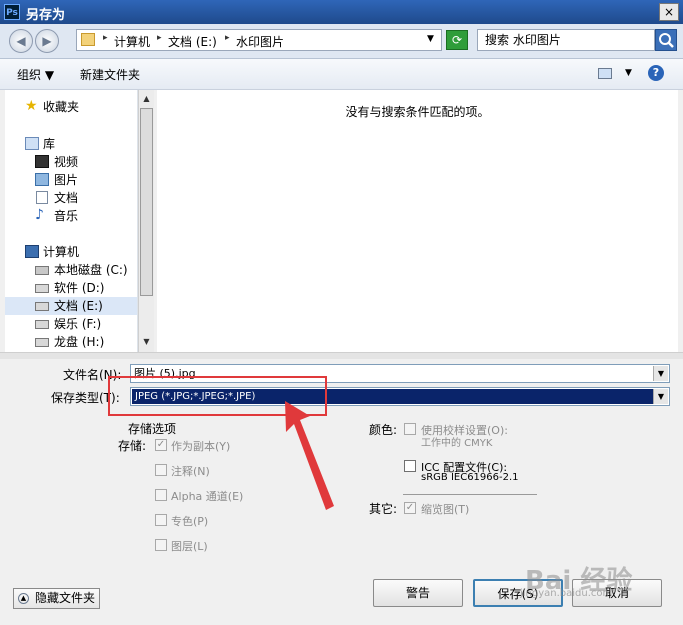  Describe the element at coordinates (88, 39) in the screenshot. I see `folder-icon` at that location.